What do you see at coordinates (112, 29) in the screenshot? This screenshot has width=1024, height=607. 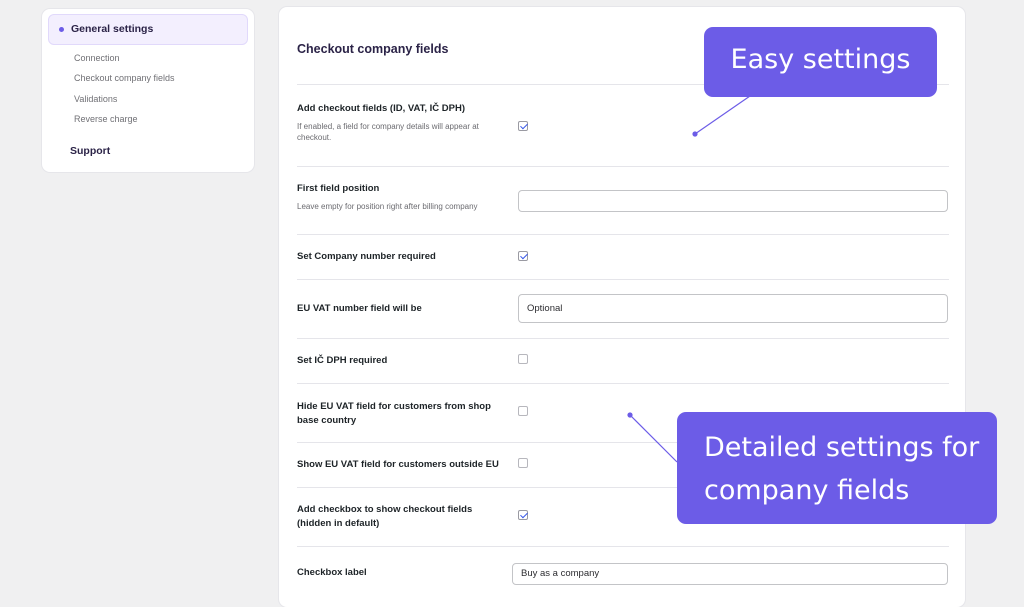 I see `sidebar-item-label: General settings` at bounding box center [112, 29].